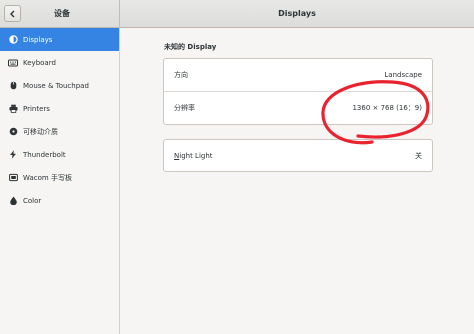 This screenshot has width=474, height=334. I want to click on sidebar-item-printers: Printers, so click(59, 108).